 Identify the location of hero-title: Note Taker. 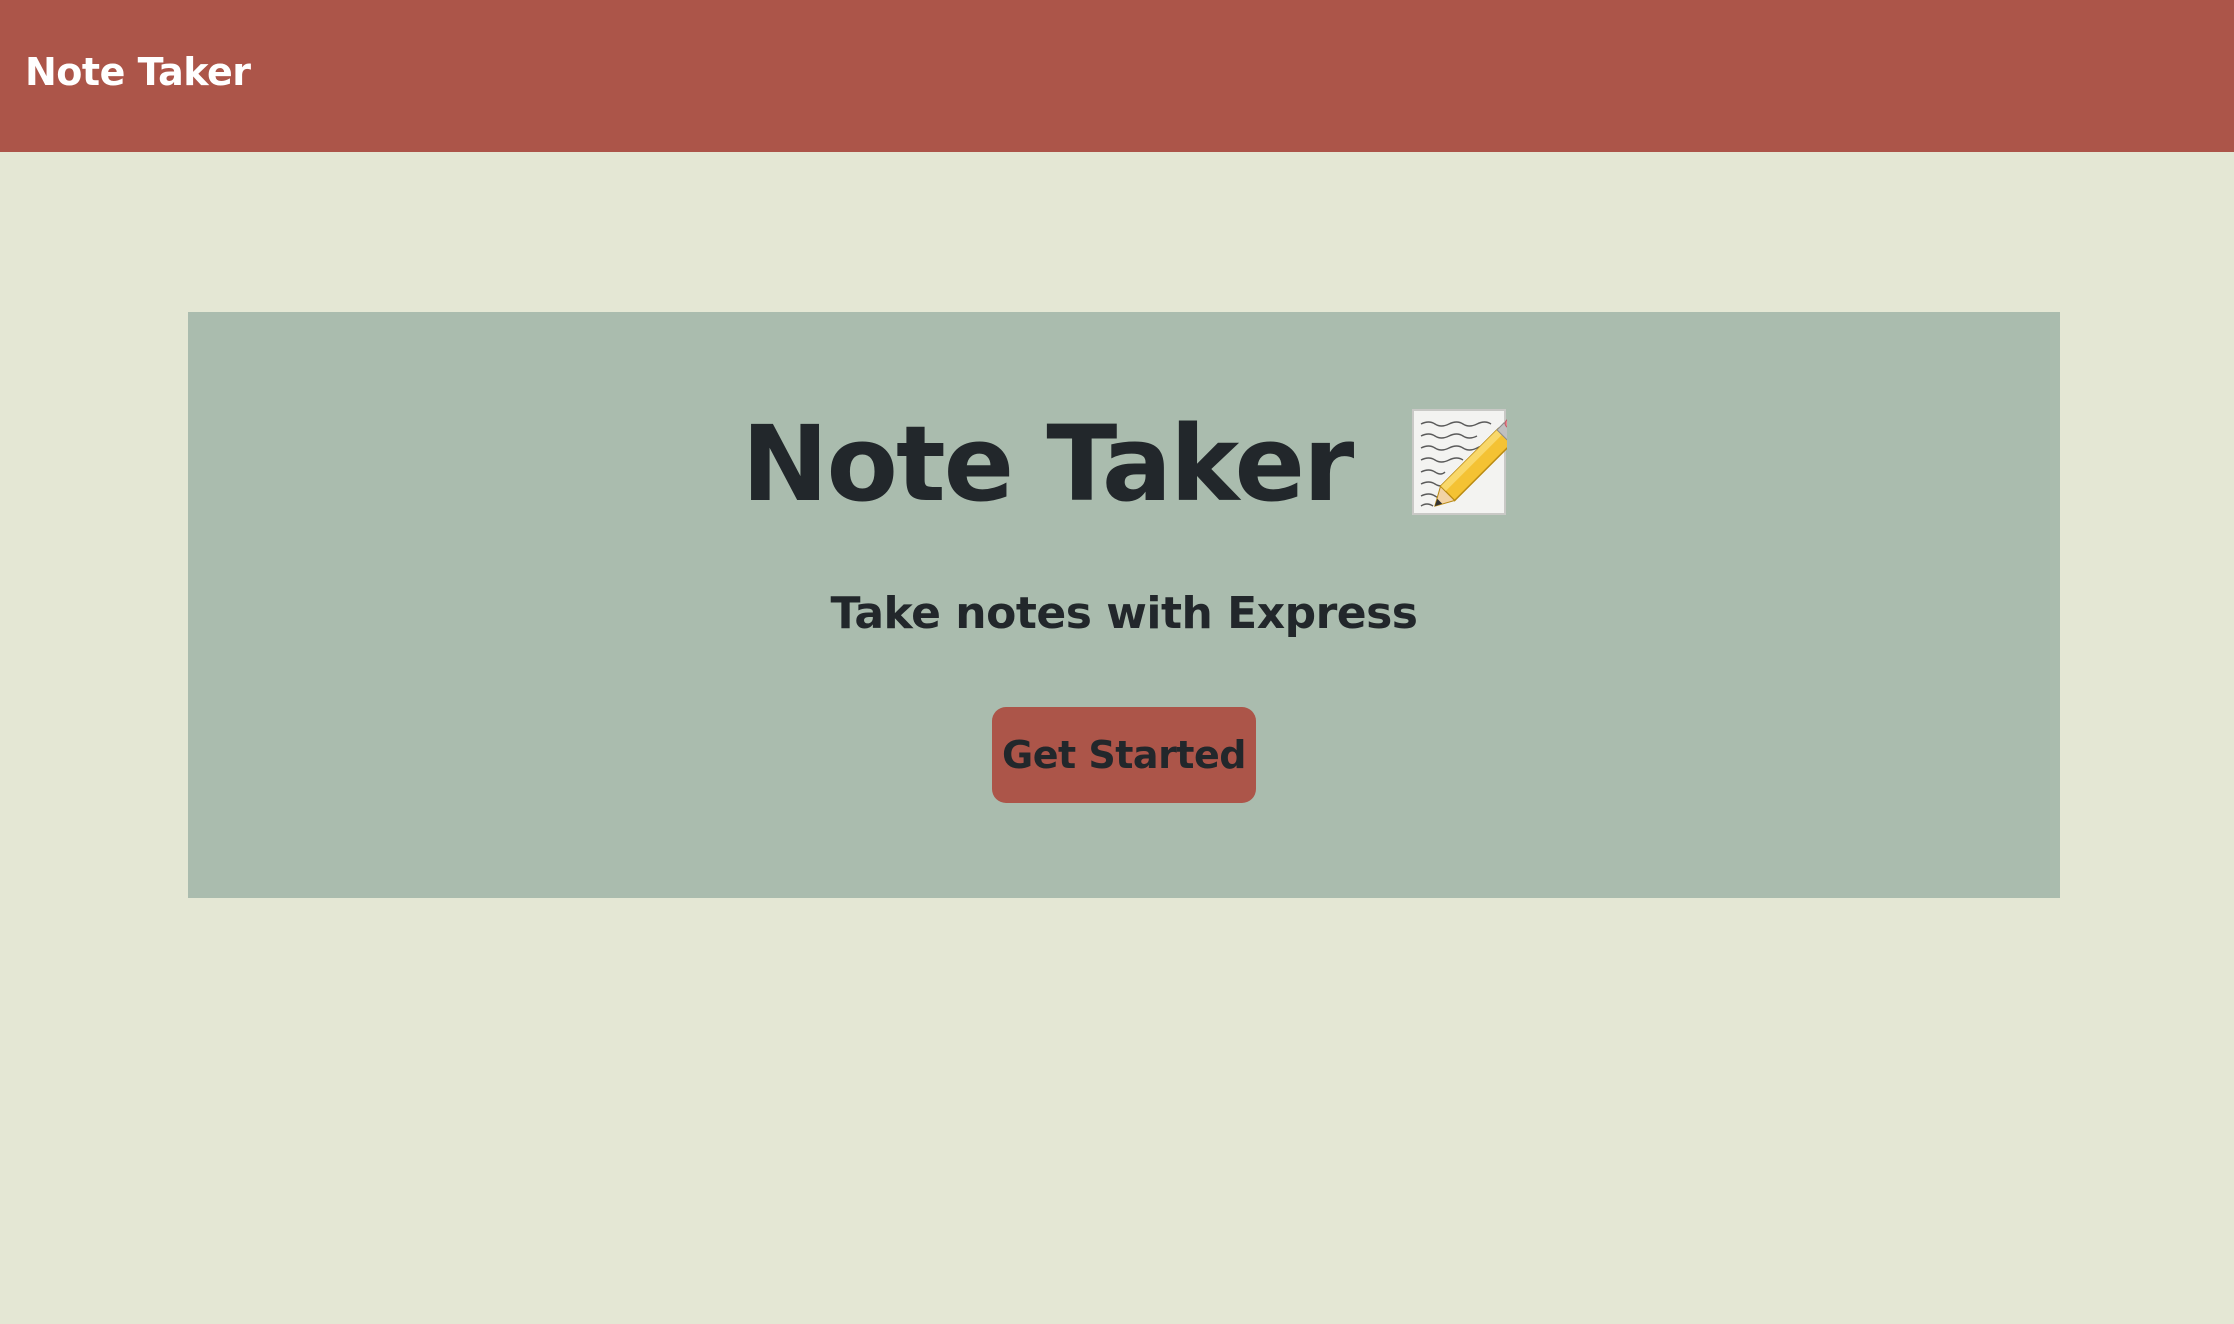
(1124, 467).